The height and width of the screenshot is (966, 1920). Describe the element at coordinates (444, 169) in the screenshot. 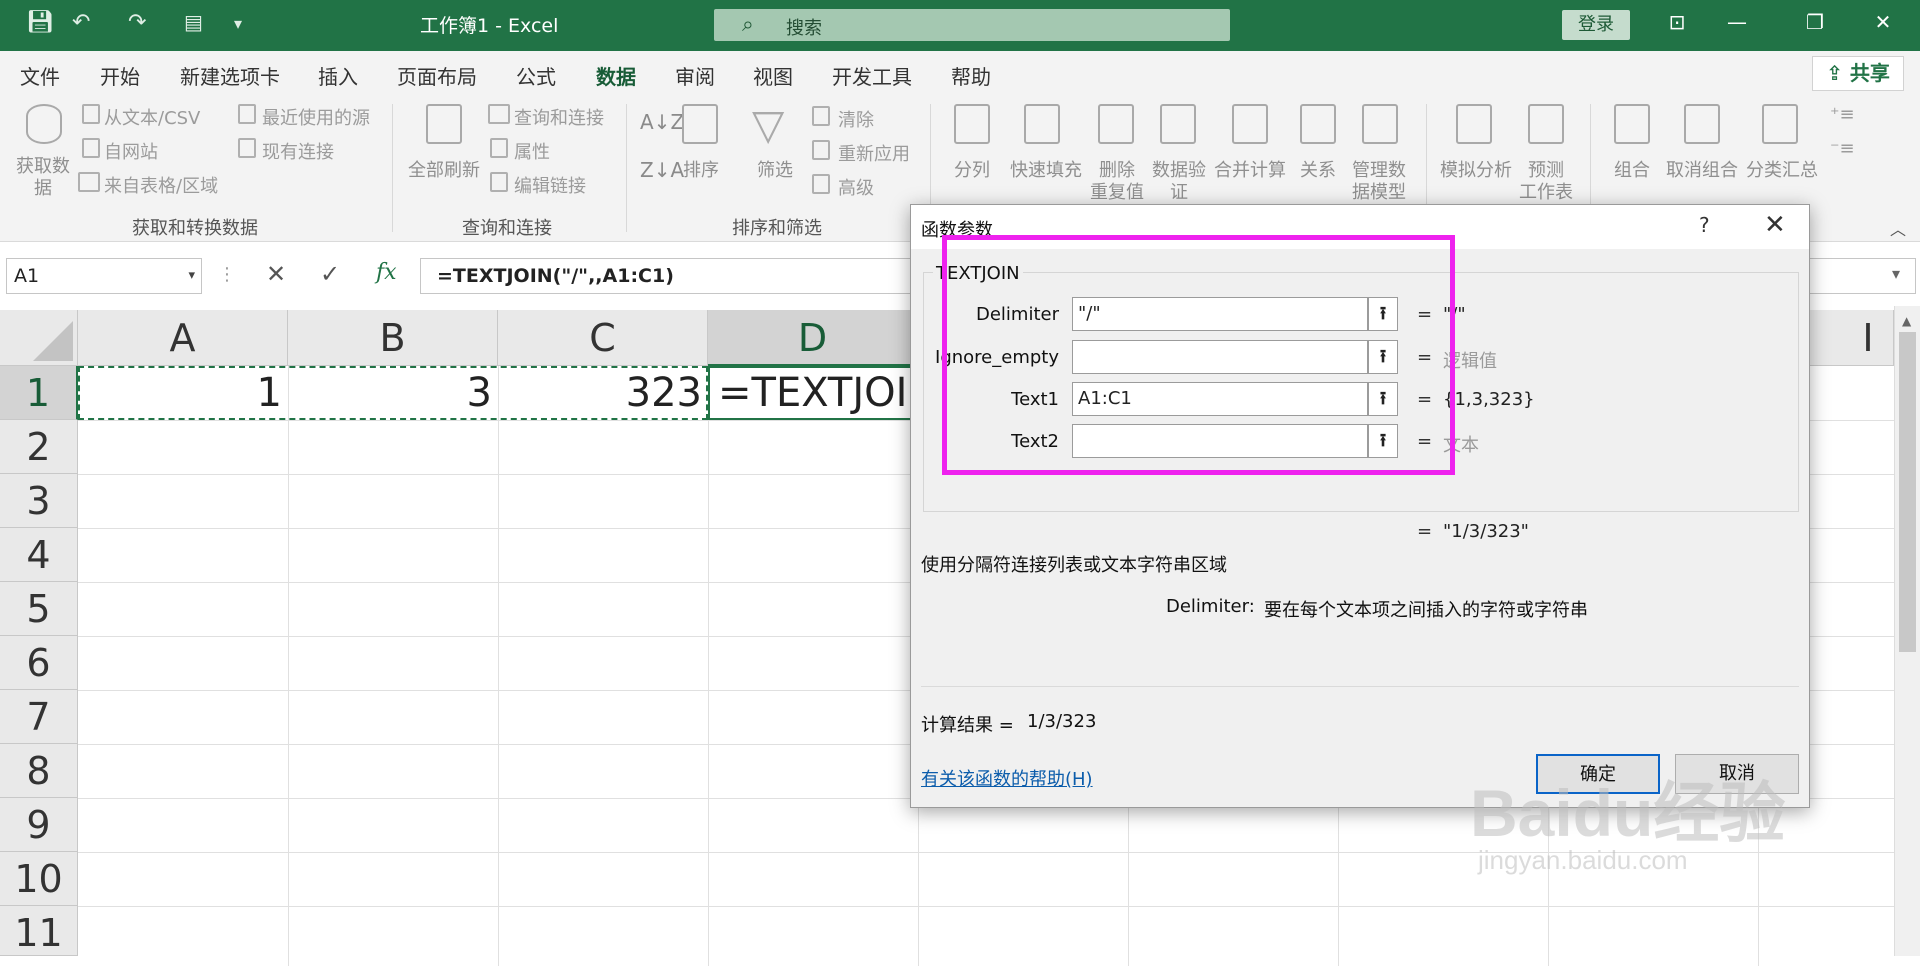

I see `refresh-all-button: 全部刷新` at that location.